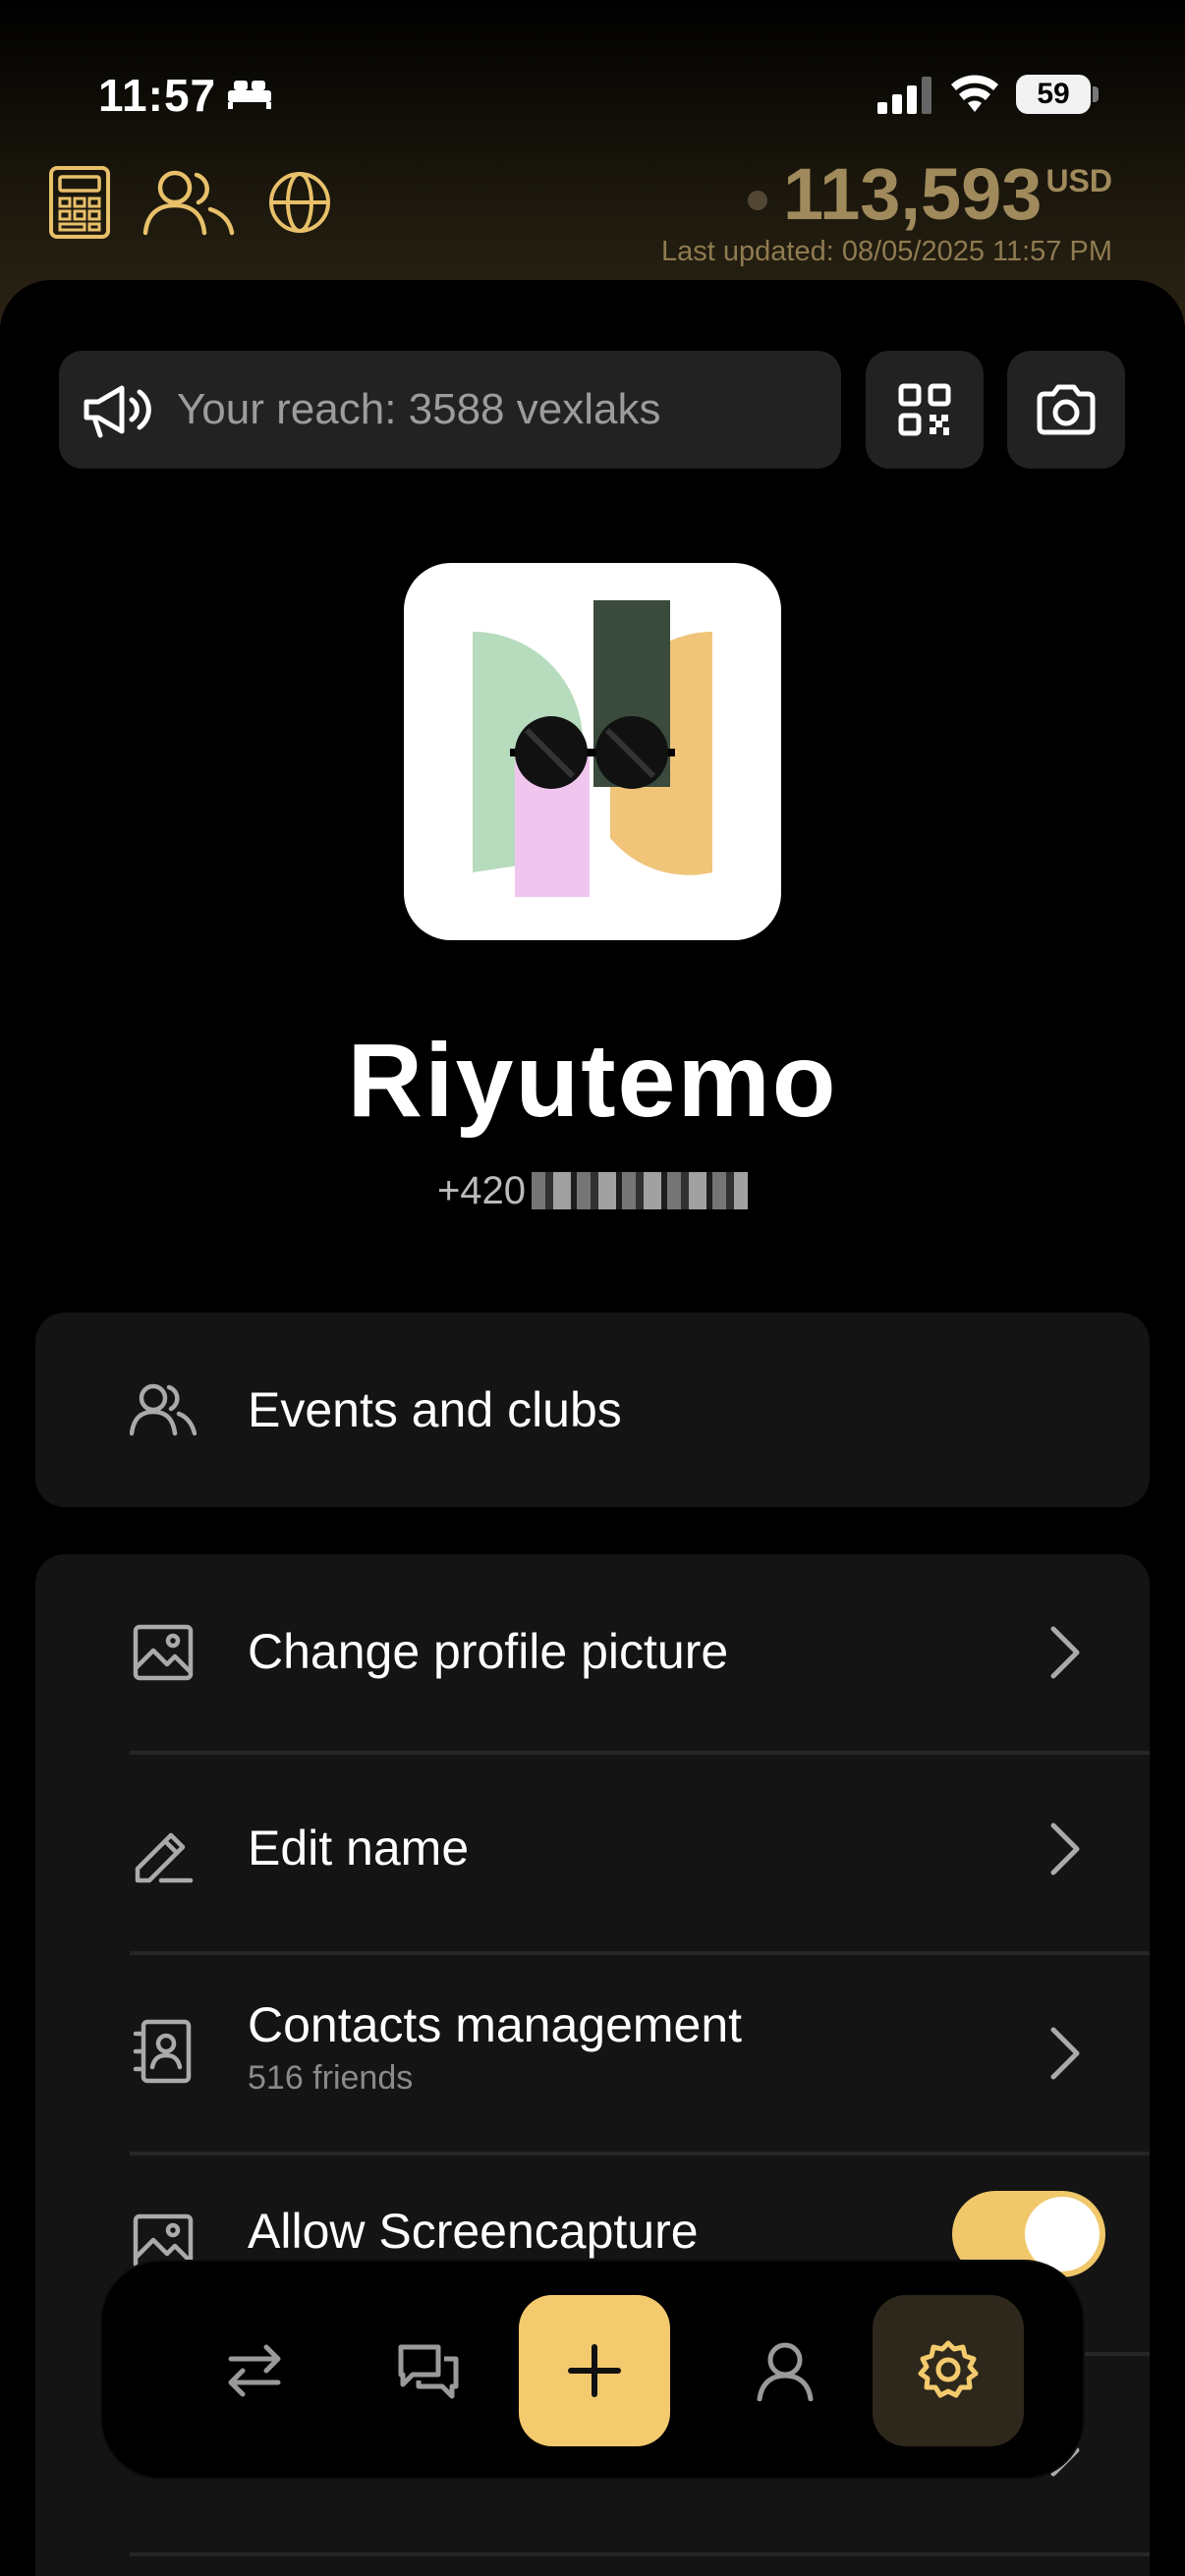  I want to click on edit-name-row: Edit name, so click(592, 1853).